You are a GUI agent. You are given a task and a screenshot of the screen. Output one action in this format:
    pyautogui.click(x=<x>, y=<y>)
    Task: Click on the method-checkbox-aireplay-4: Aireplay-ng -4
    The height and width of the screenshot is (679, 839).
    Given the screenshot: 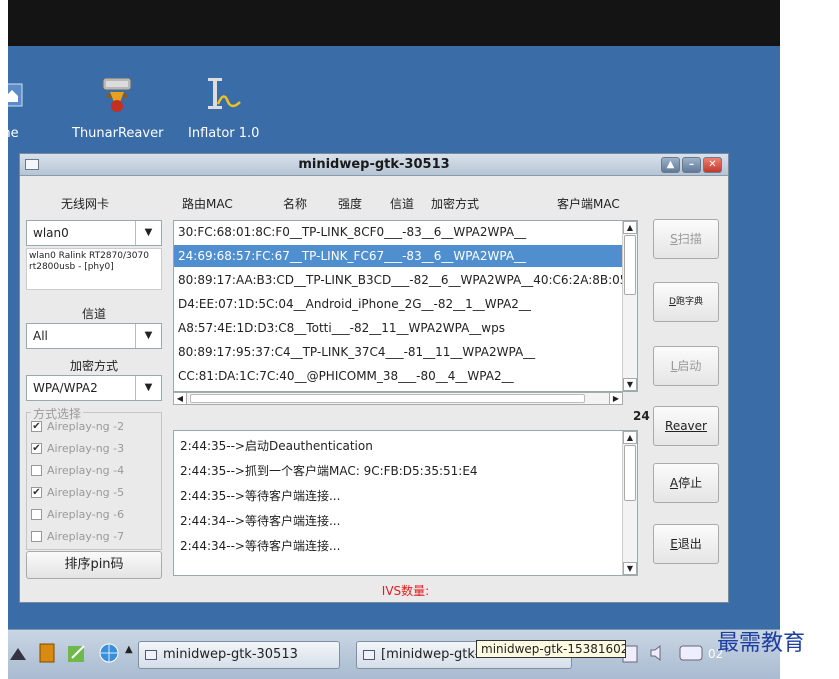 What is the action you would take?
    pyautogui.click(x=77, y=470)
    